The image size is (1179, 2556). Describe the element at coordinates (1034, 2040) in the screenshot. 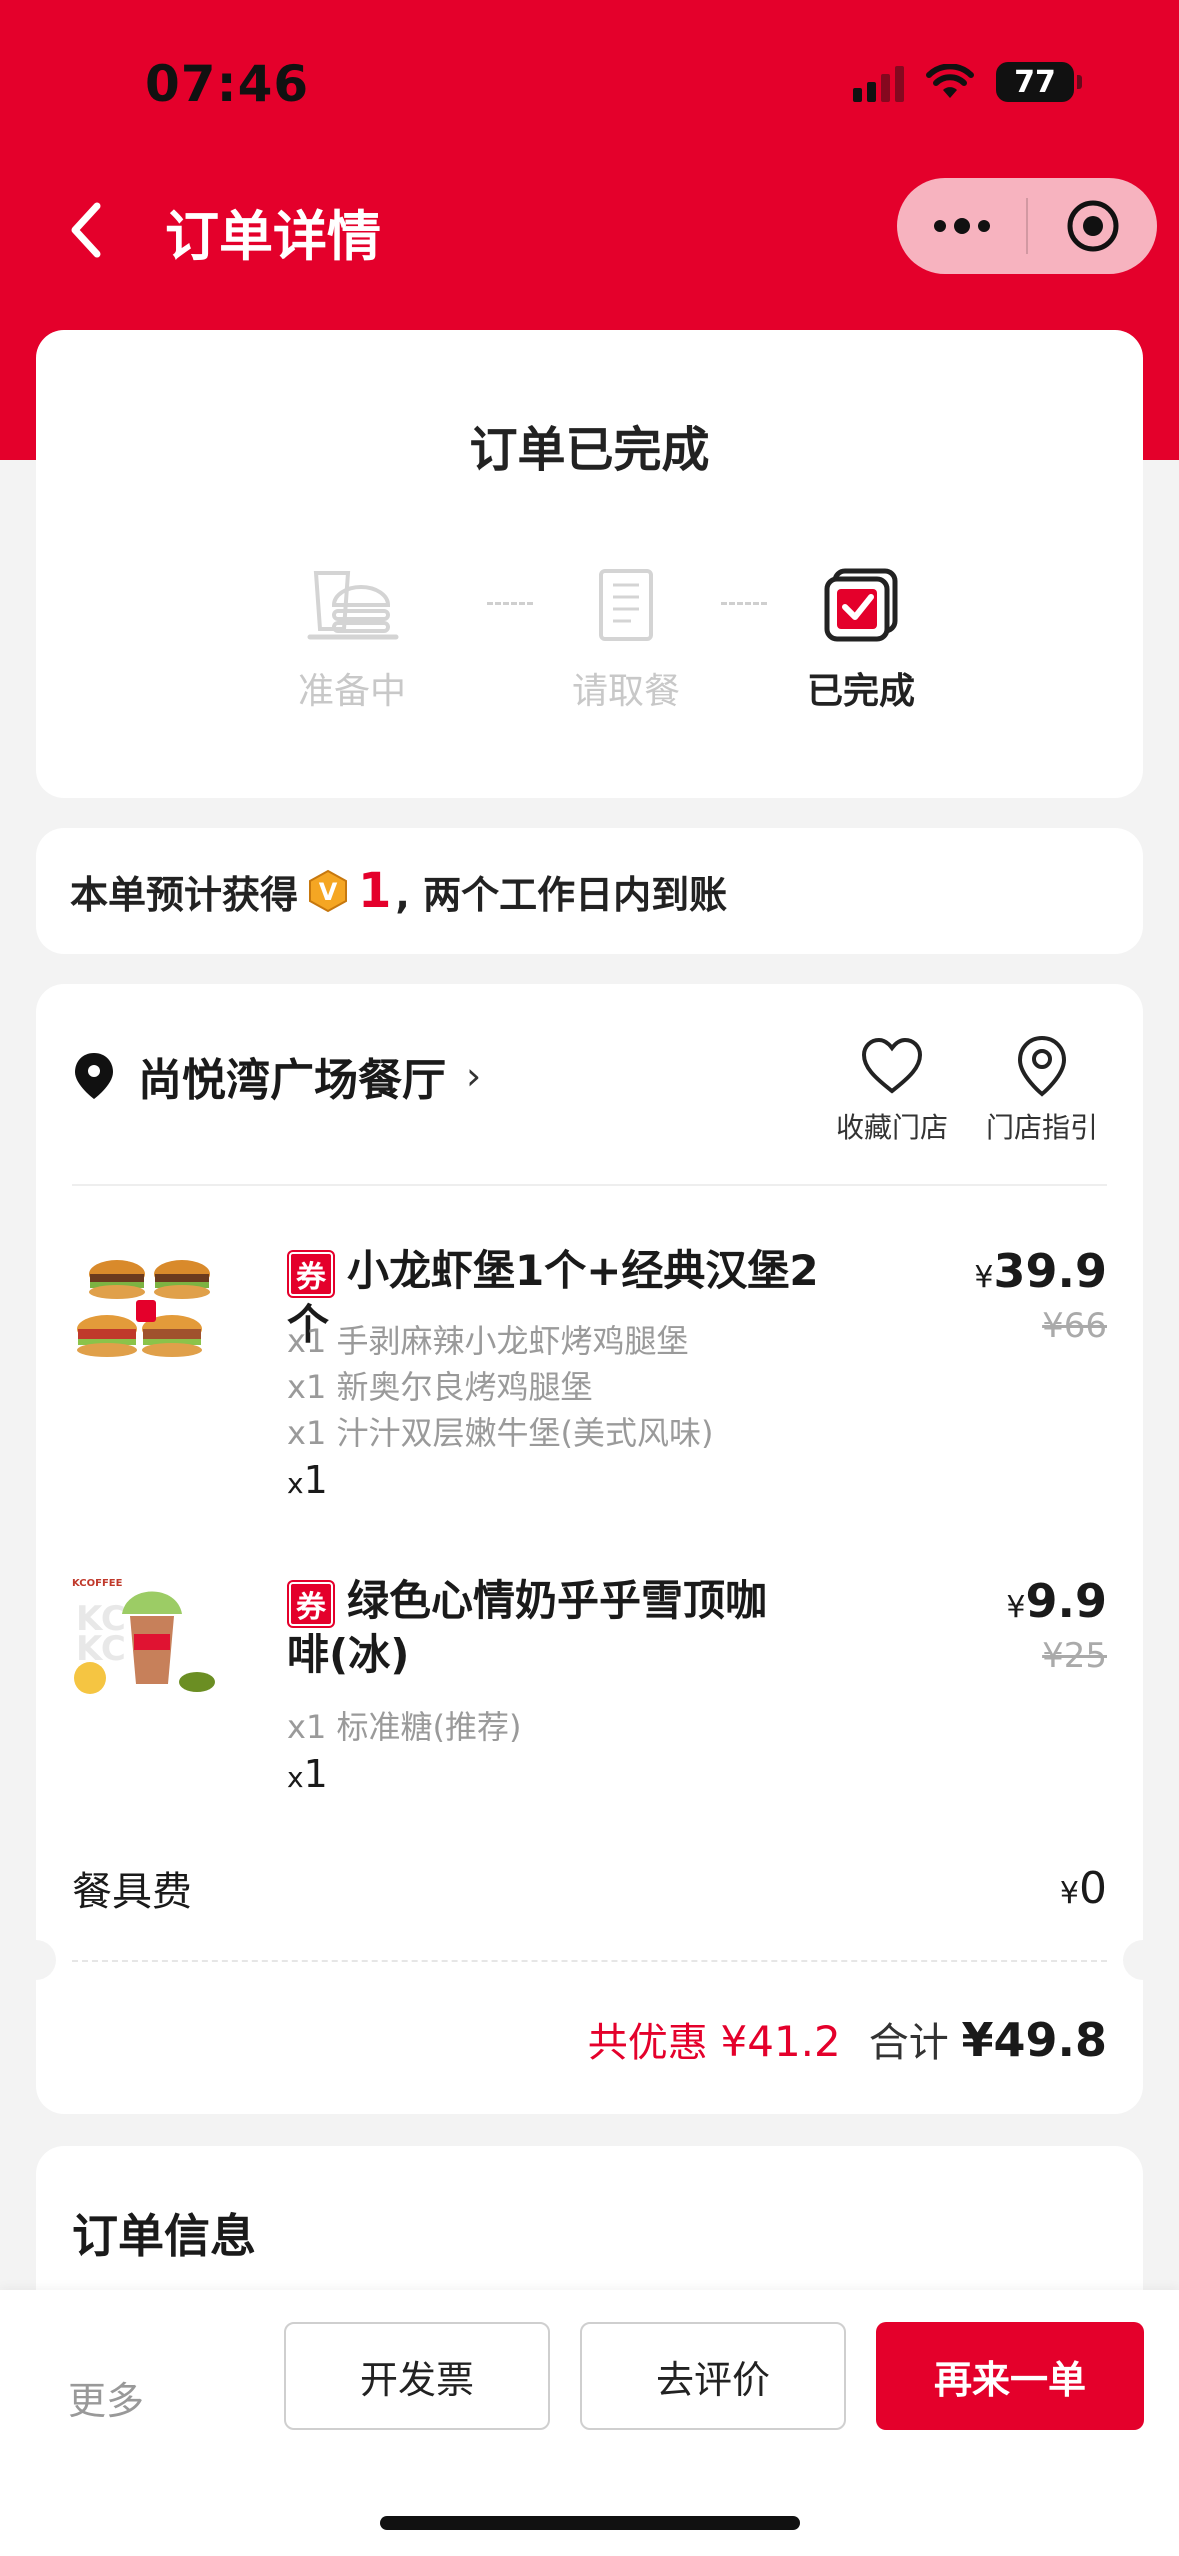

I see `total-value: ¥49.8` at that location.